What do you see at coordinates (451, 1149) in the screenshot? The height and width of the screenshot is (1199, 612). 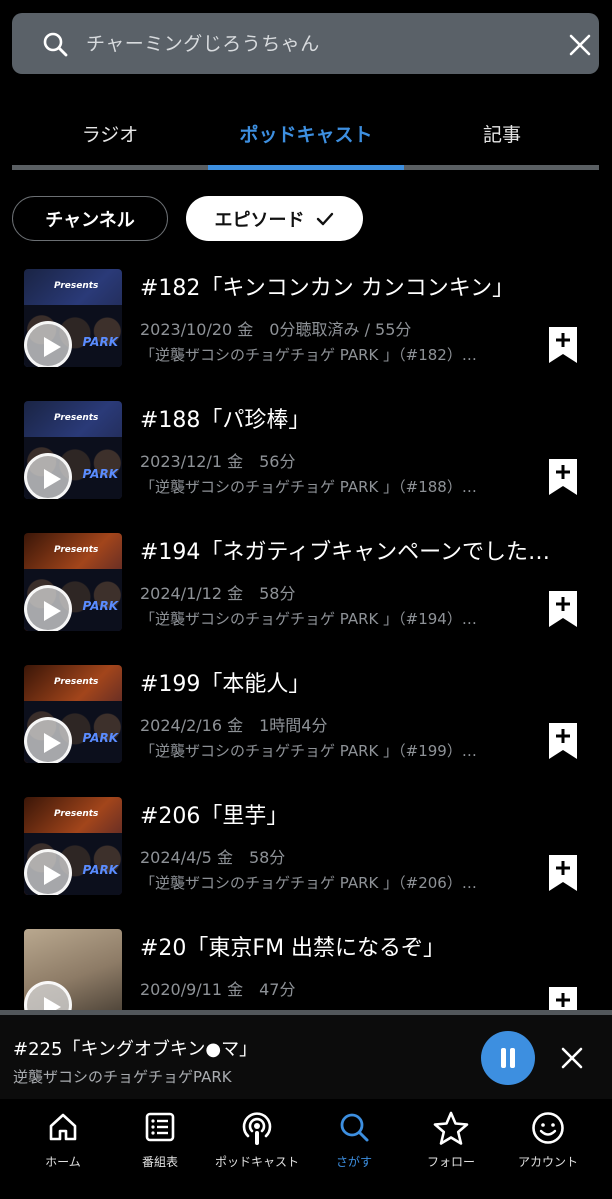 I see `nav-follow: フォロー` at bounding box center [451, 1149].